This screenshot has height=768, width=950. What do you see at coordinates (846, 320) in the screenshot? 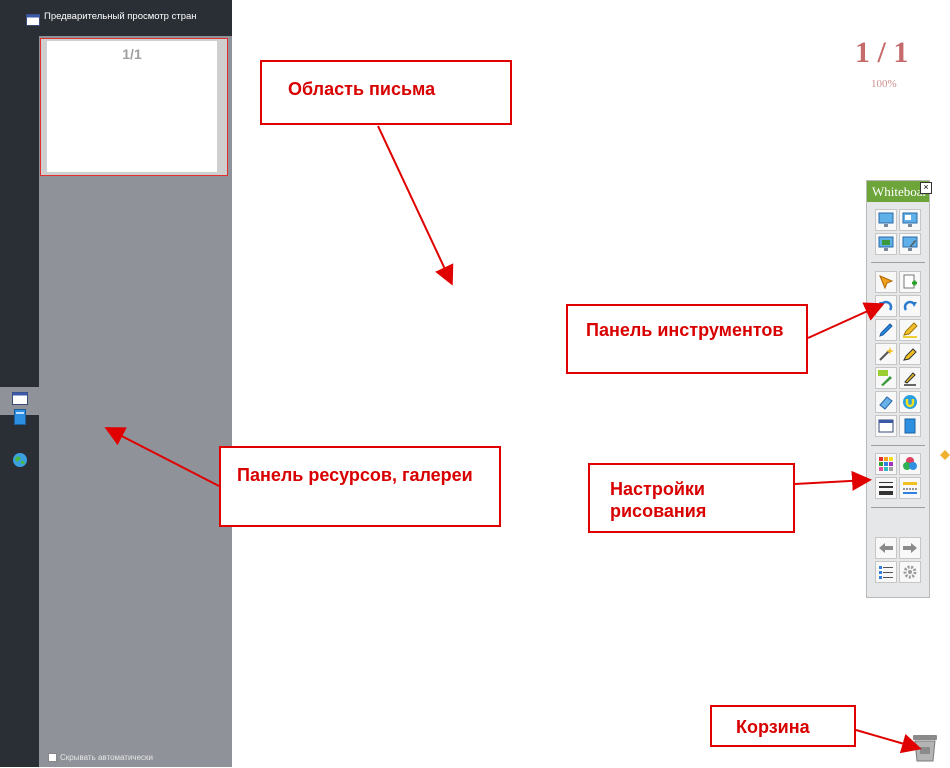
I see `arrow-tools-panel` at bounding box center [846, 320].